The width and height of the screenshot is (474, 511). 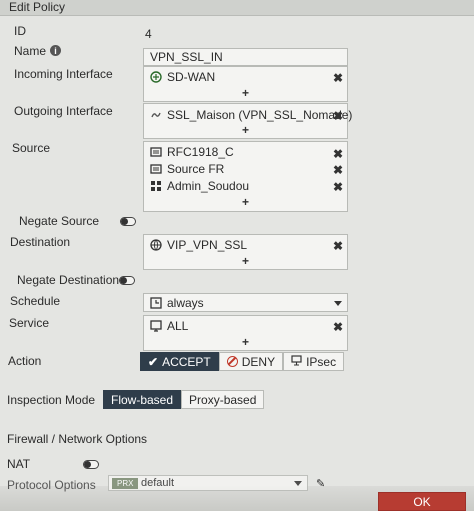 I want to click on action-ipsec-label: IPsec, so click(x=321, y=361).